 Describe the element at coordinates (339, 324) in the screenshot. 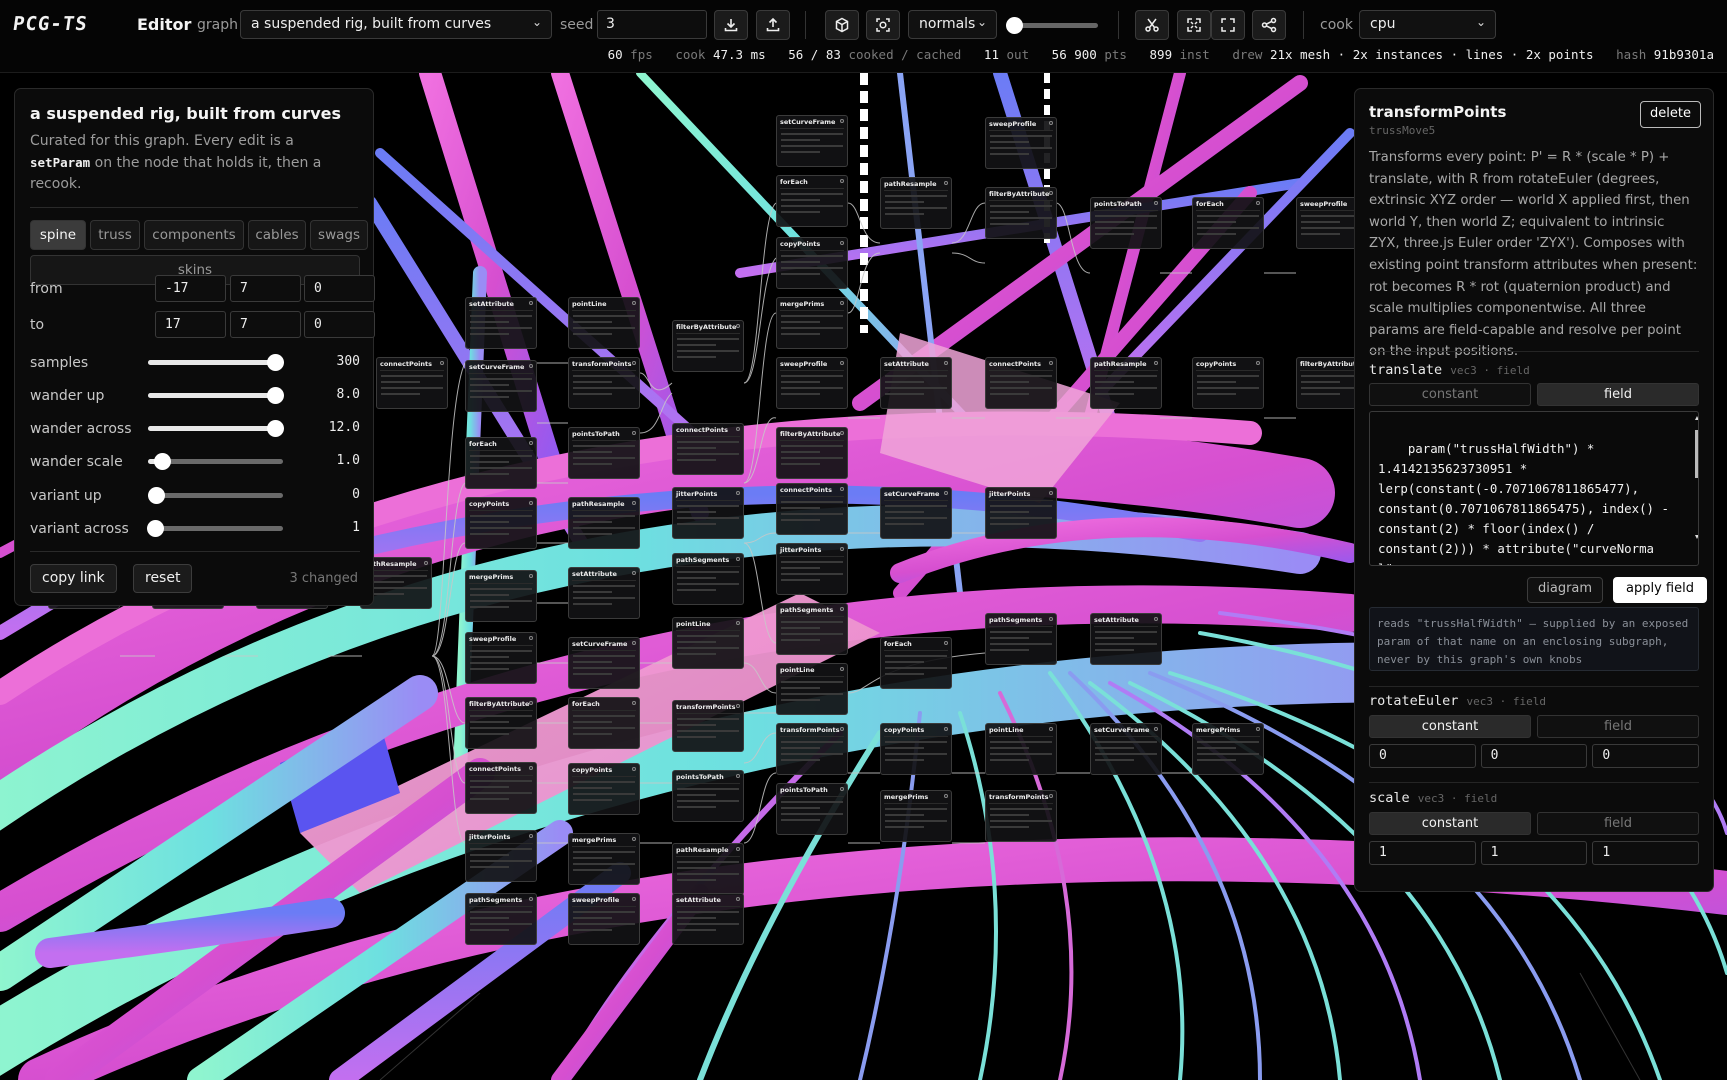

I see `to-z-input: 0` at that location.